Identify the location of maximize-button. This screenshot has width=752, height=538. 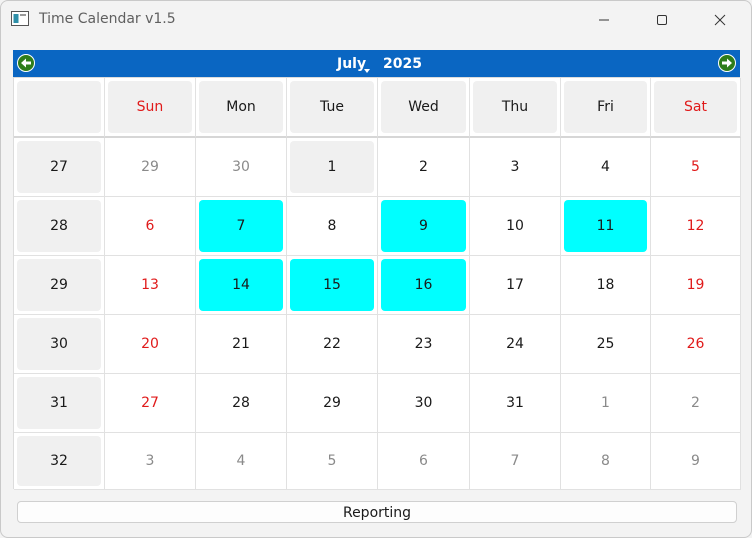
(662, 20).